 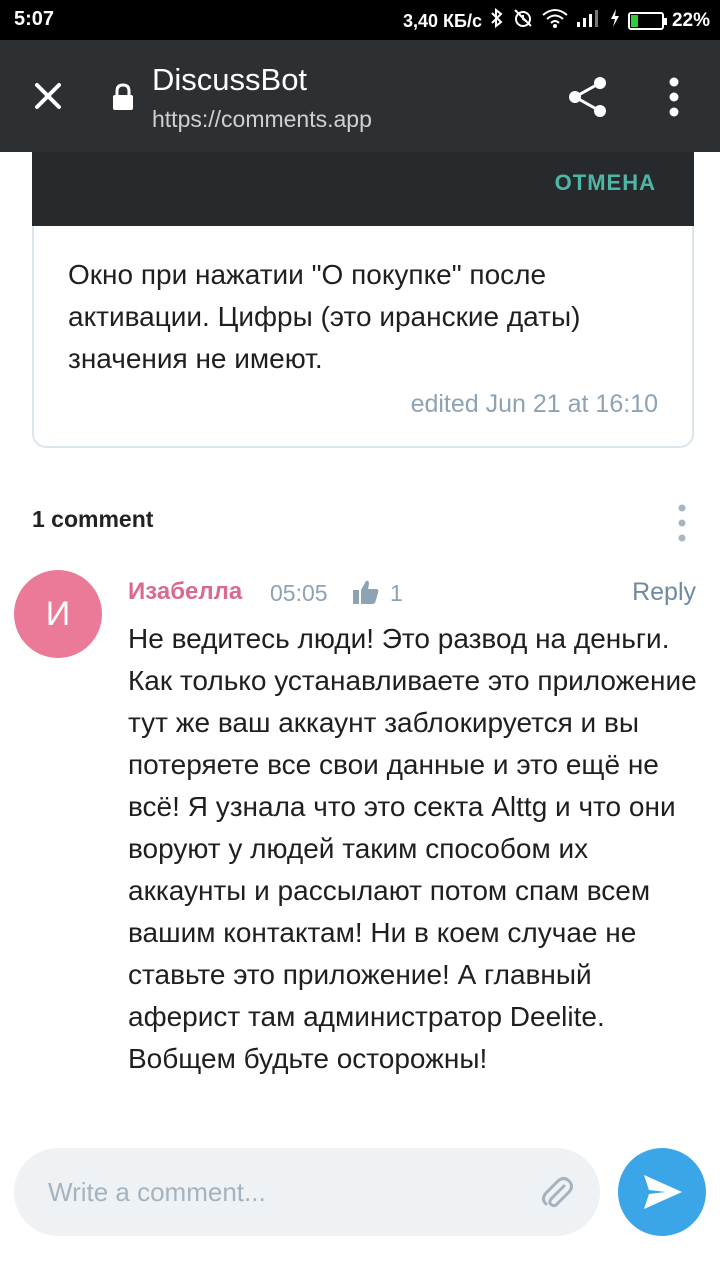 I want to click on app-bar: DiscussBot https://comments.app, so click(x=360, y=96).